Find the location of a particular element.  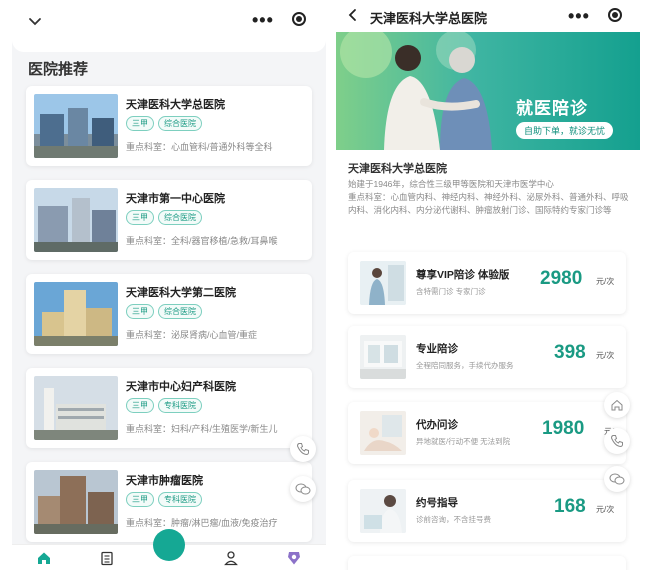

hospital-card: 天津市中心妇产科医院 三甲 专科医院 重点科室：妇科/产科/生殖医学/新生儿 is located at coordinates (169, 408).